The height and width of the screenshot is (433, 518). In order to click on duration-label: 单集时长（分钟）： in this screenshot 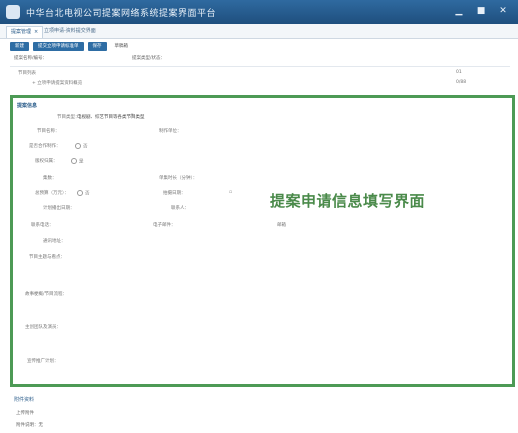, I will do `click(178, 178)`.